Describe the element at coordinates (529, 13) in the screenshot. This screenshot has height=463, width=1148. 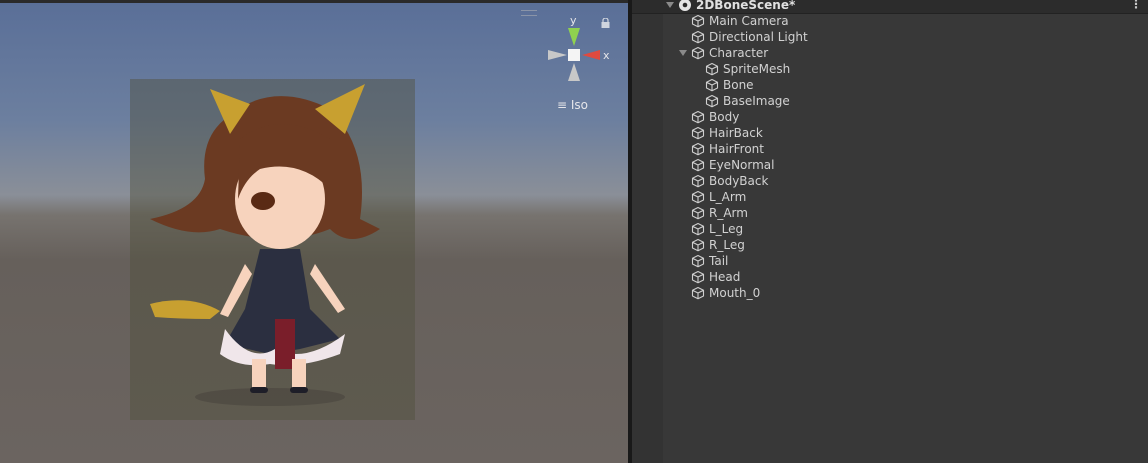
I see `drag-handle-icon` at that location.